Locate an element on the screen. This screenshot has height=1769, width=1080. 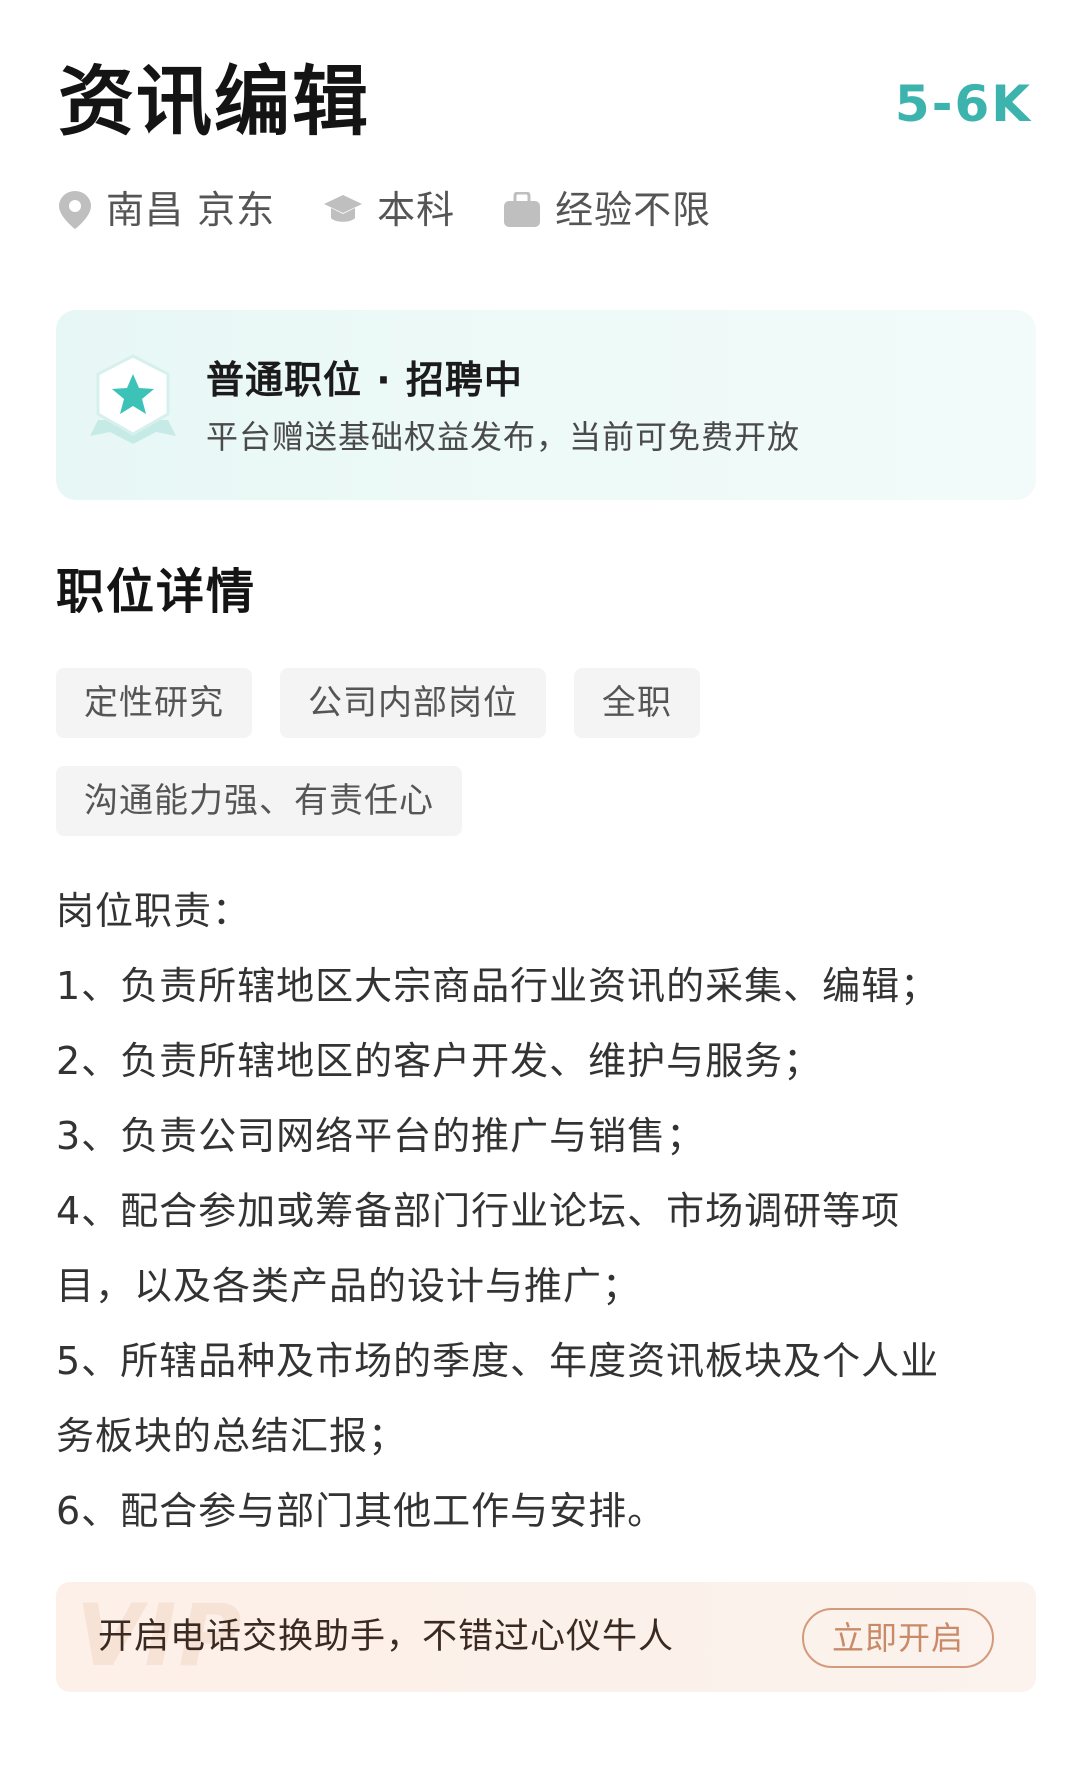
meta-experience: 经验不限 is located at coordinates (607, 210).